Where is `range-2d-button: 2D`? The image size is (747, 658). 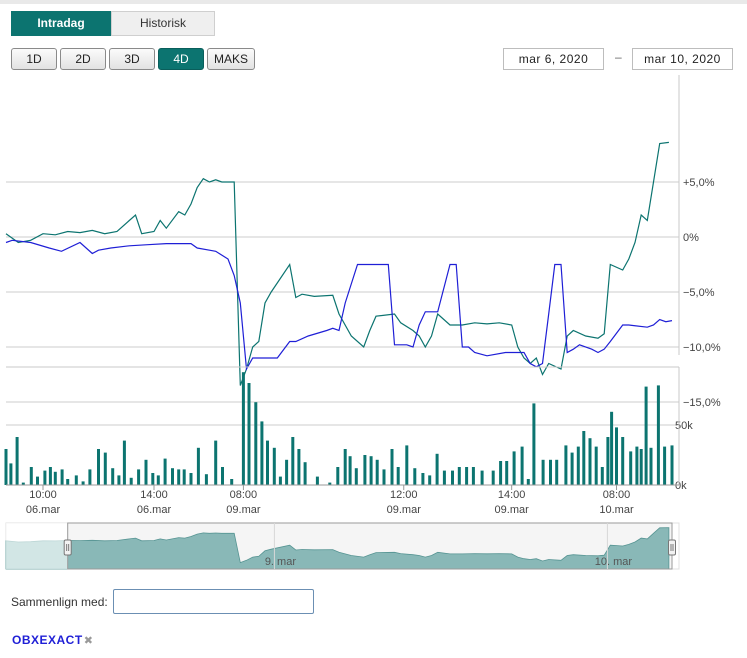 range-2d-button: 2D is located at coordinates (83, 59).